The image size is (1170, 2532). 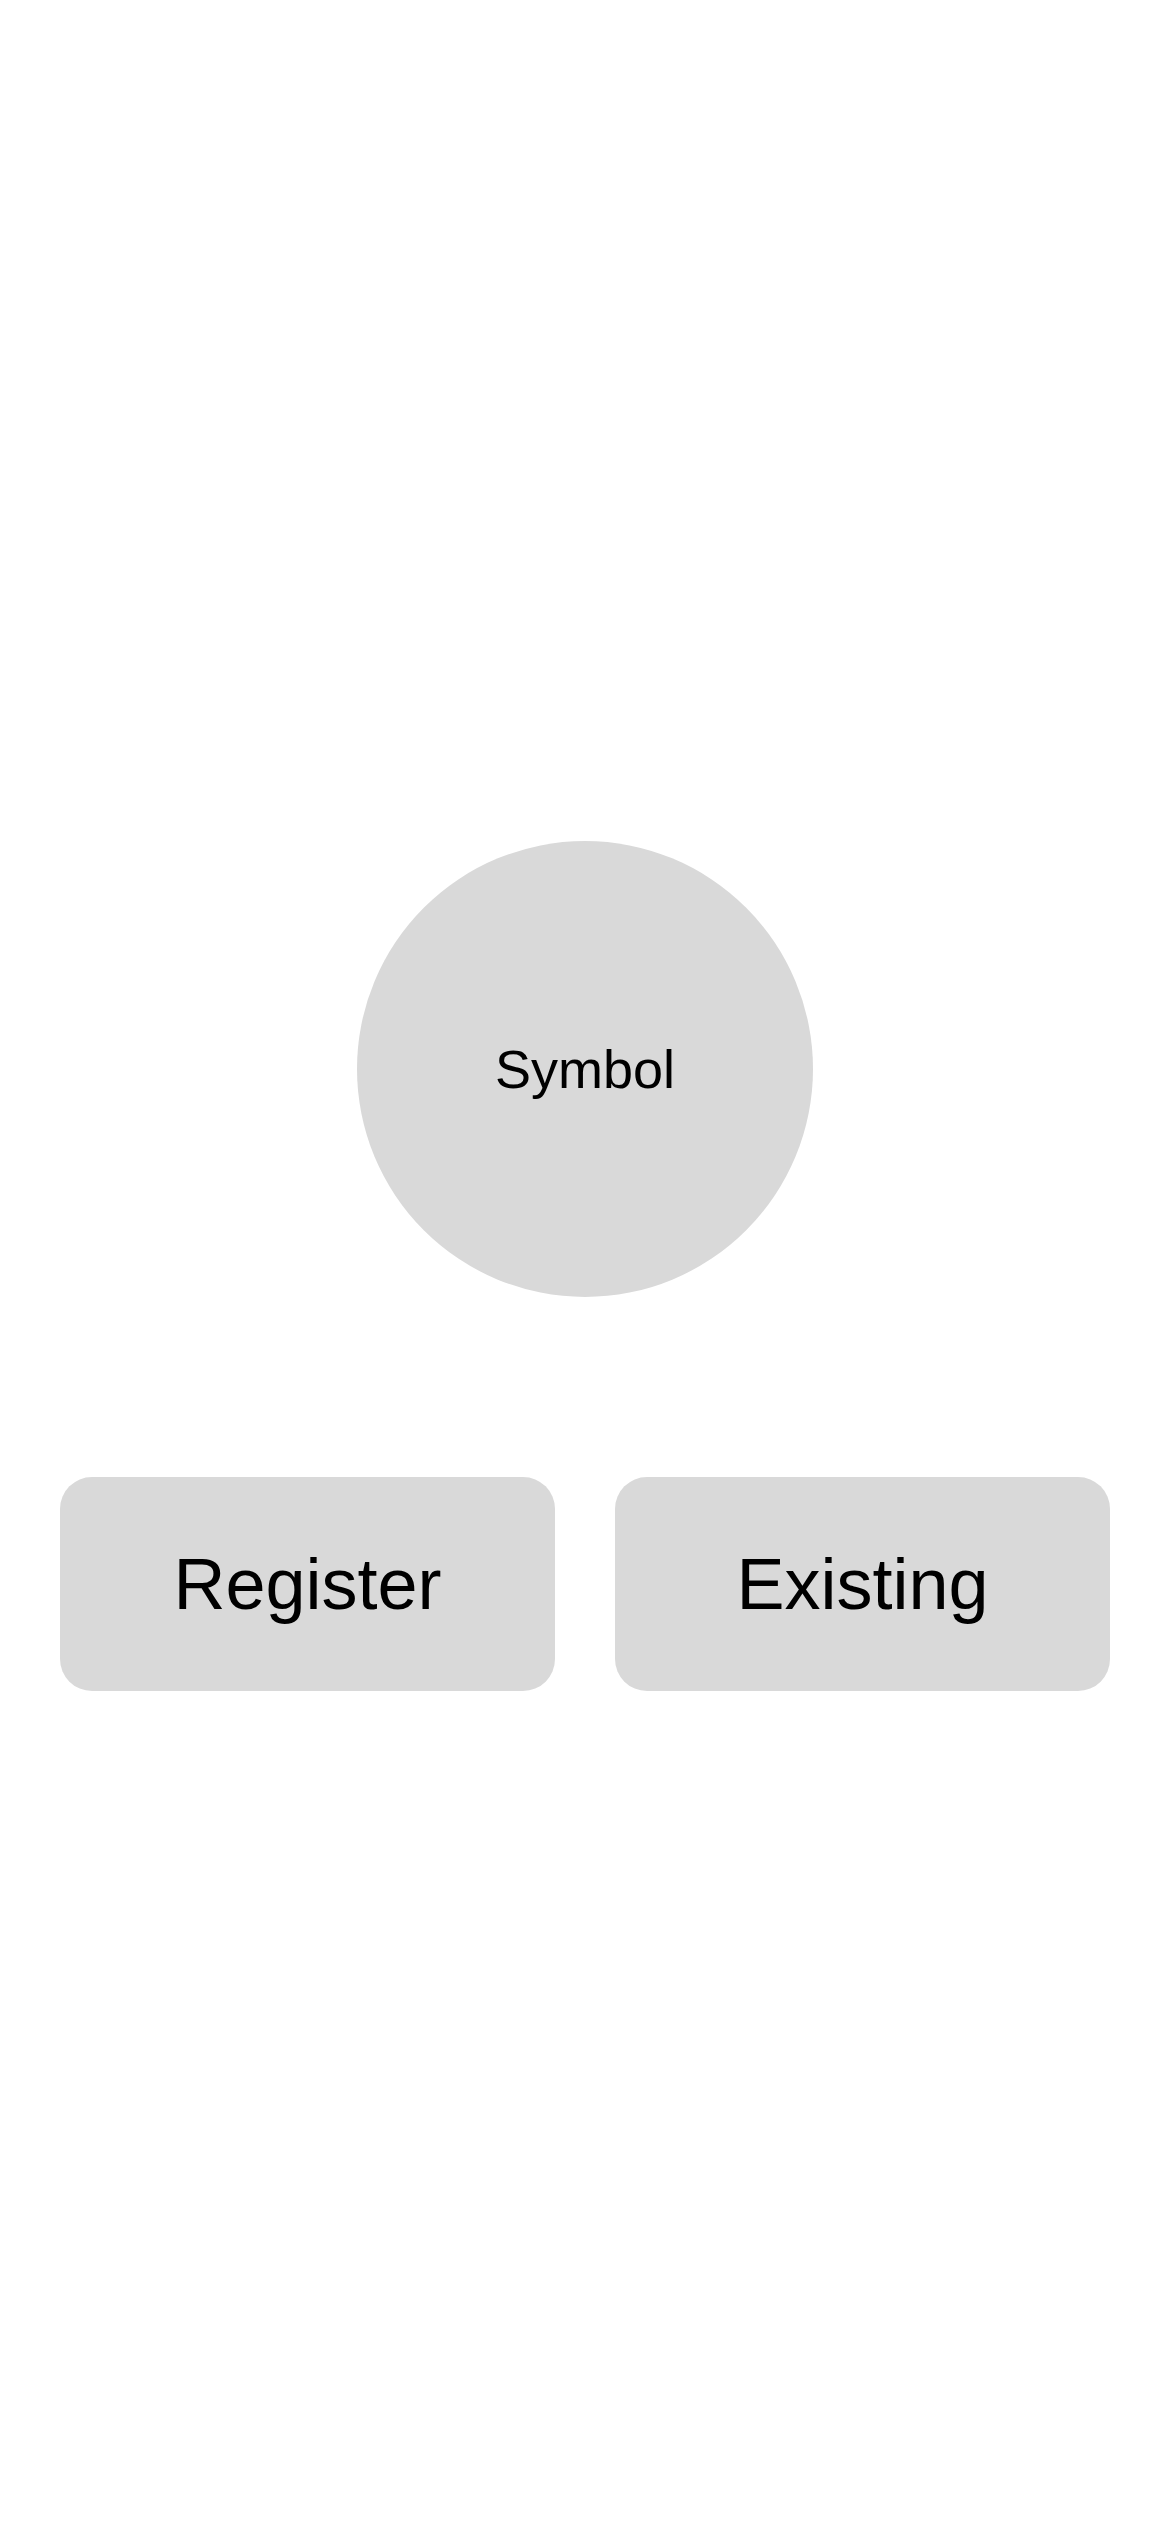 I want to click on action-button: Existing, so click(x=862, y=1584).